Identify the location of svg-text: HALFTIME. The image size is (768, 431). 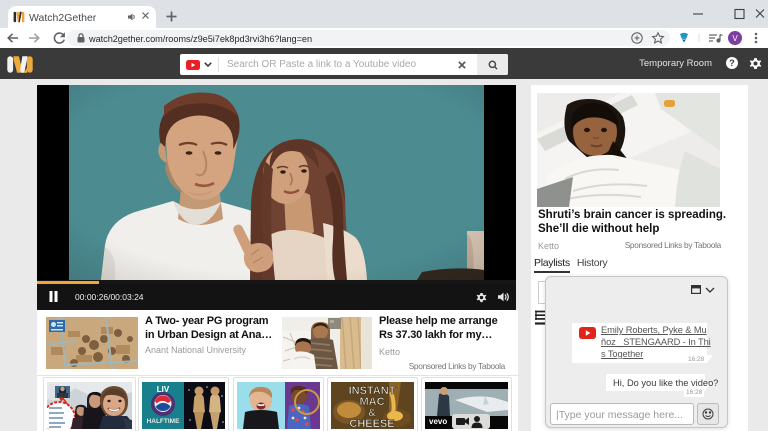
(164, 421).